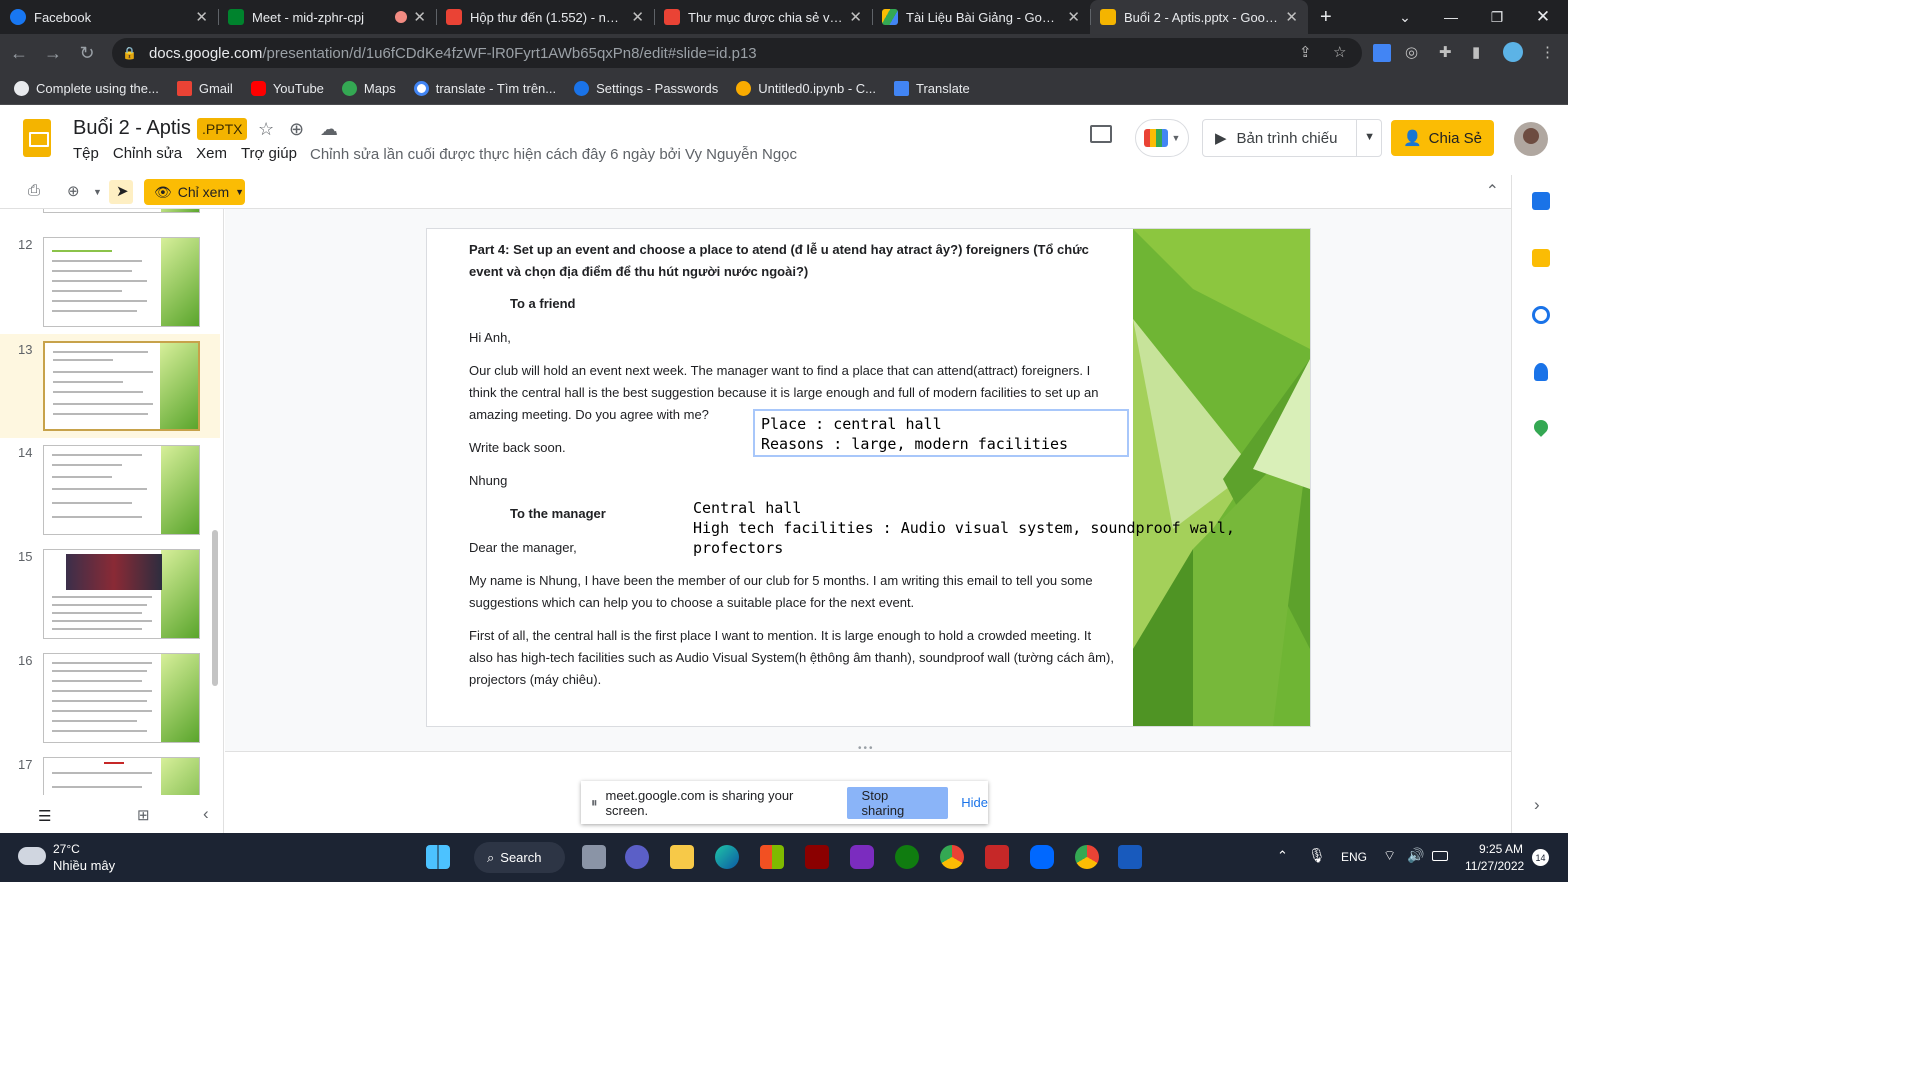 The height and width of the screenshot is (1080, 1920). What do you see at coordinates (211, 153) in the screenshot?
I see `menu-view: Xem` at bounding box center [211, 153].